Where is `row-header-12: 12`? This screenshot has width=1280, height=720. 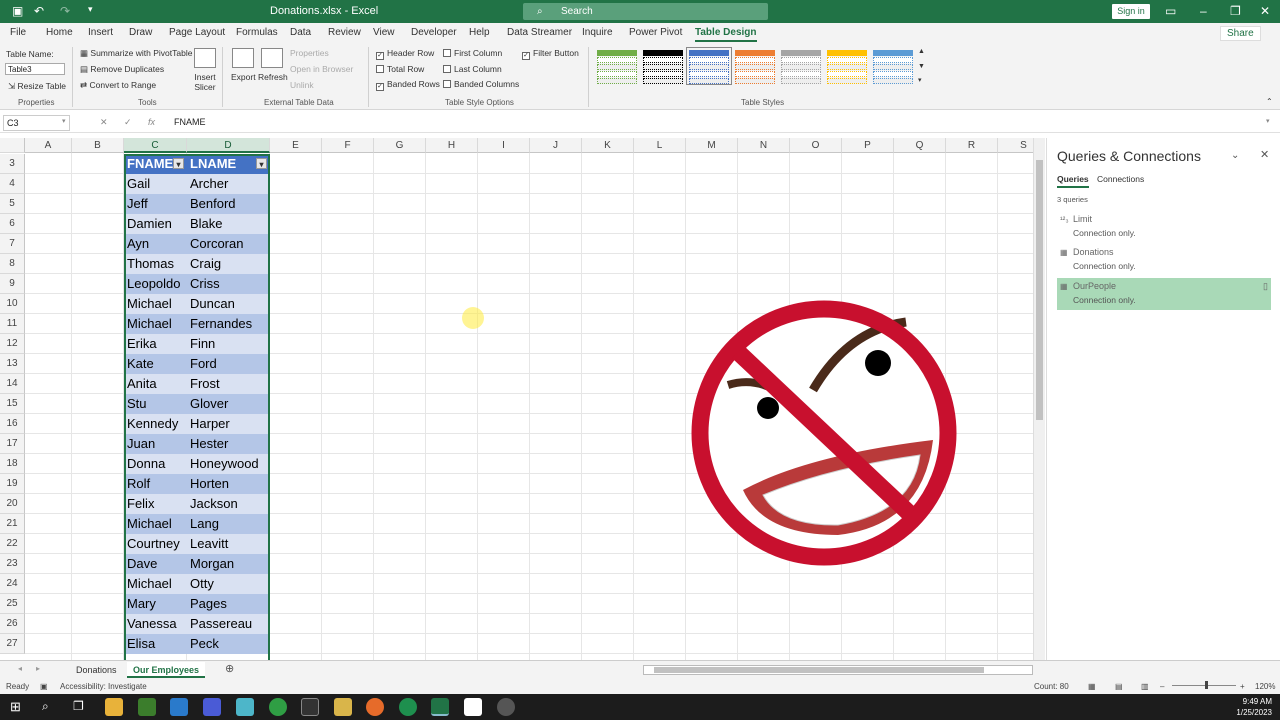
row-header-12: 12 is located at coordinates (12, 344).